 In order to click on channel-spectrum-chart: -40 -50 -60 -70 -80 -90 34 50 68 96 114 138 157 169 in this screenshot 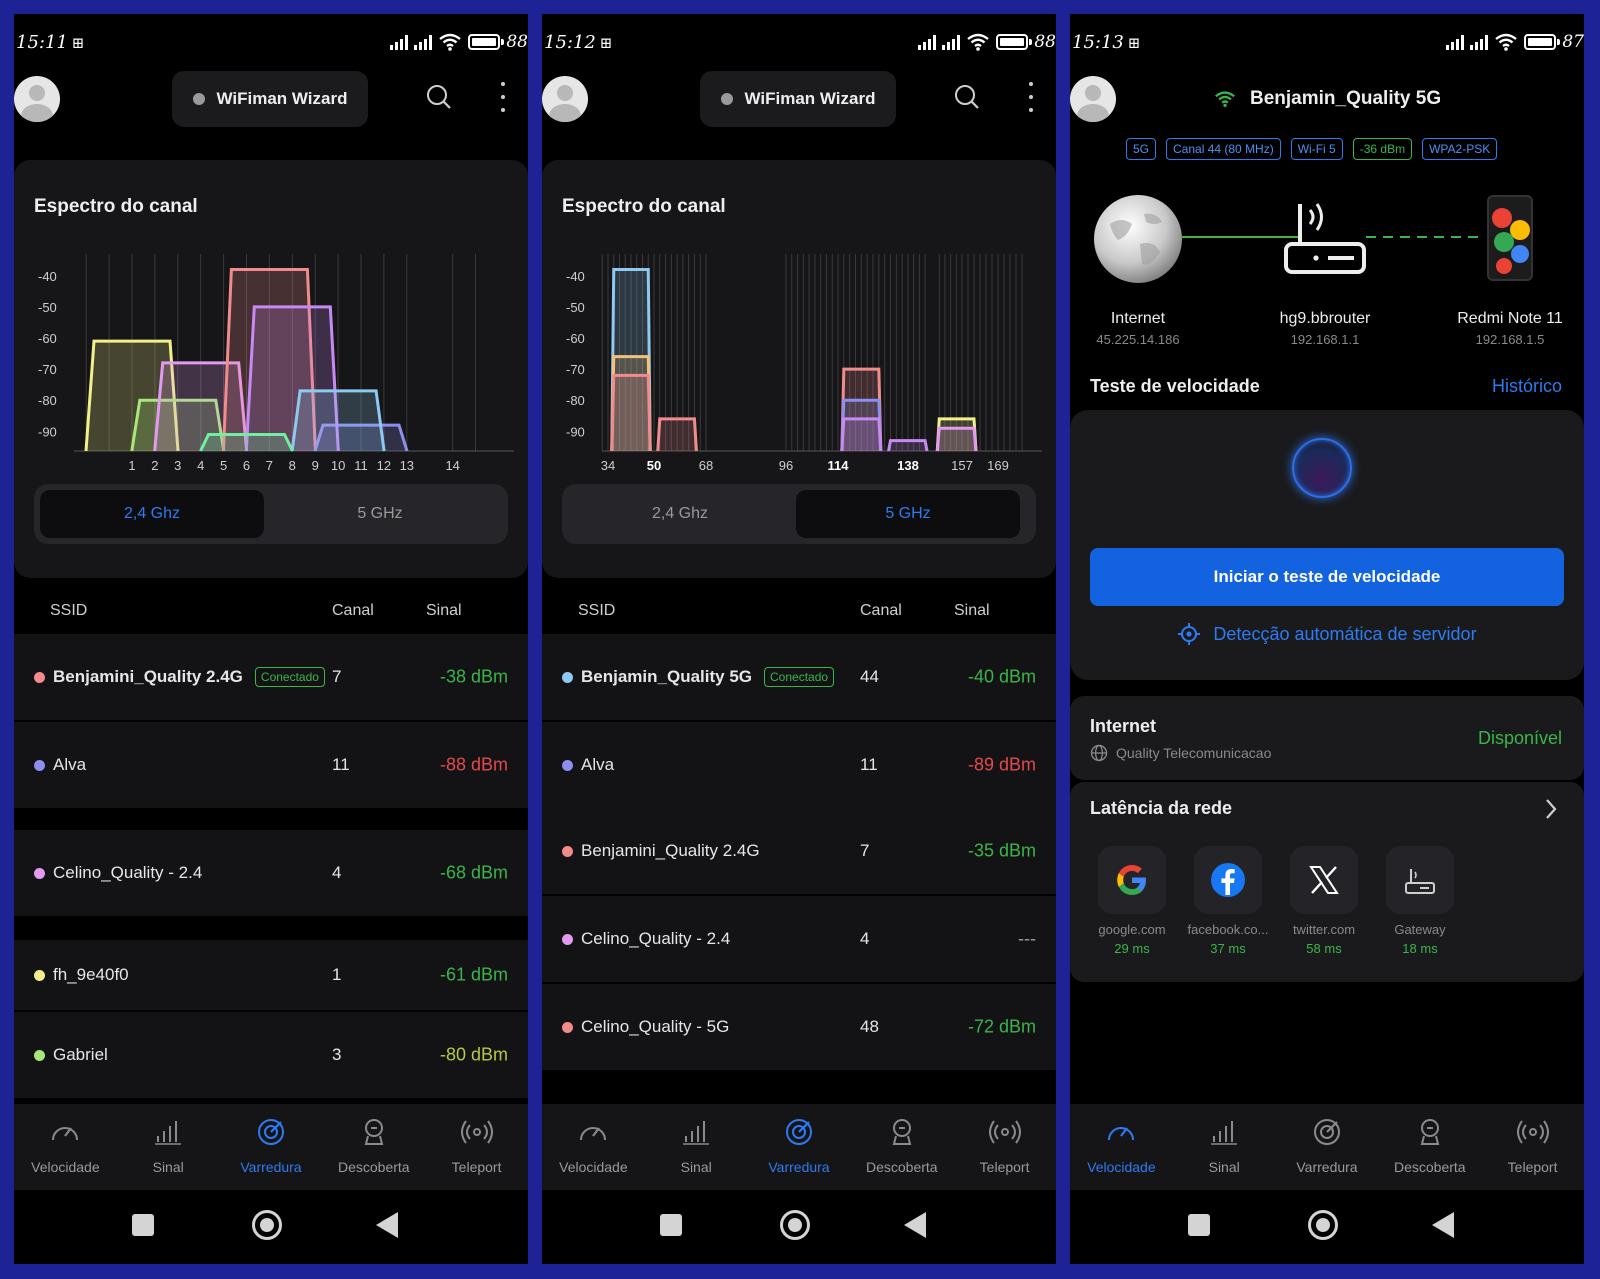, I will do `click(804, 363)`.